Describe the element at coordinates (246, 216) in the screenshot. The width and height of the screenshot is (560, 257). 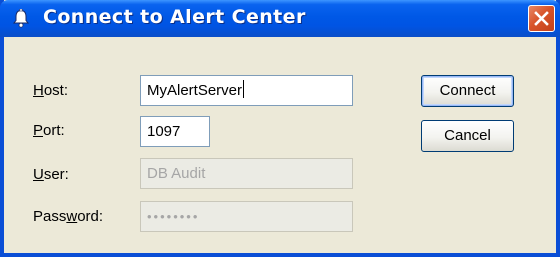
I see `password-input: ••••••••` at that location.